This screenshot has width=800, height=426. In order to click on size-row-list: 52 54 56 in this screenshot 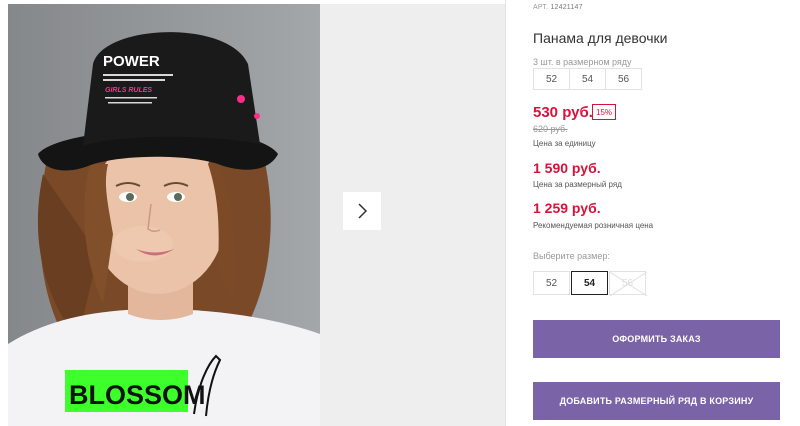, I will do `click(587, 79)`.